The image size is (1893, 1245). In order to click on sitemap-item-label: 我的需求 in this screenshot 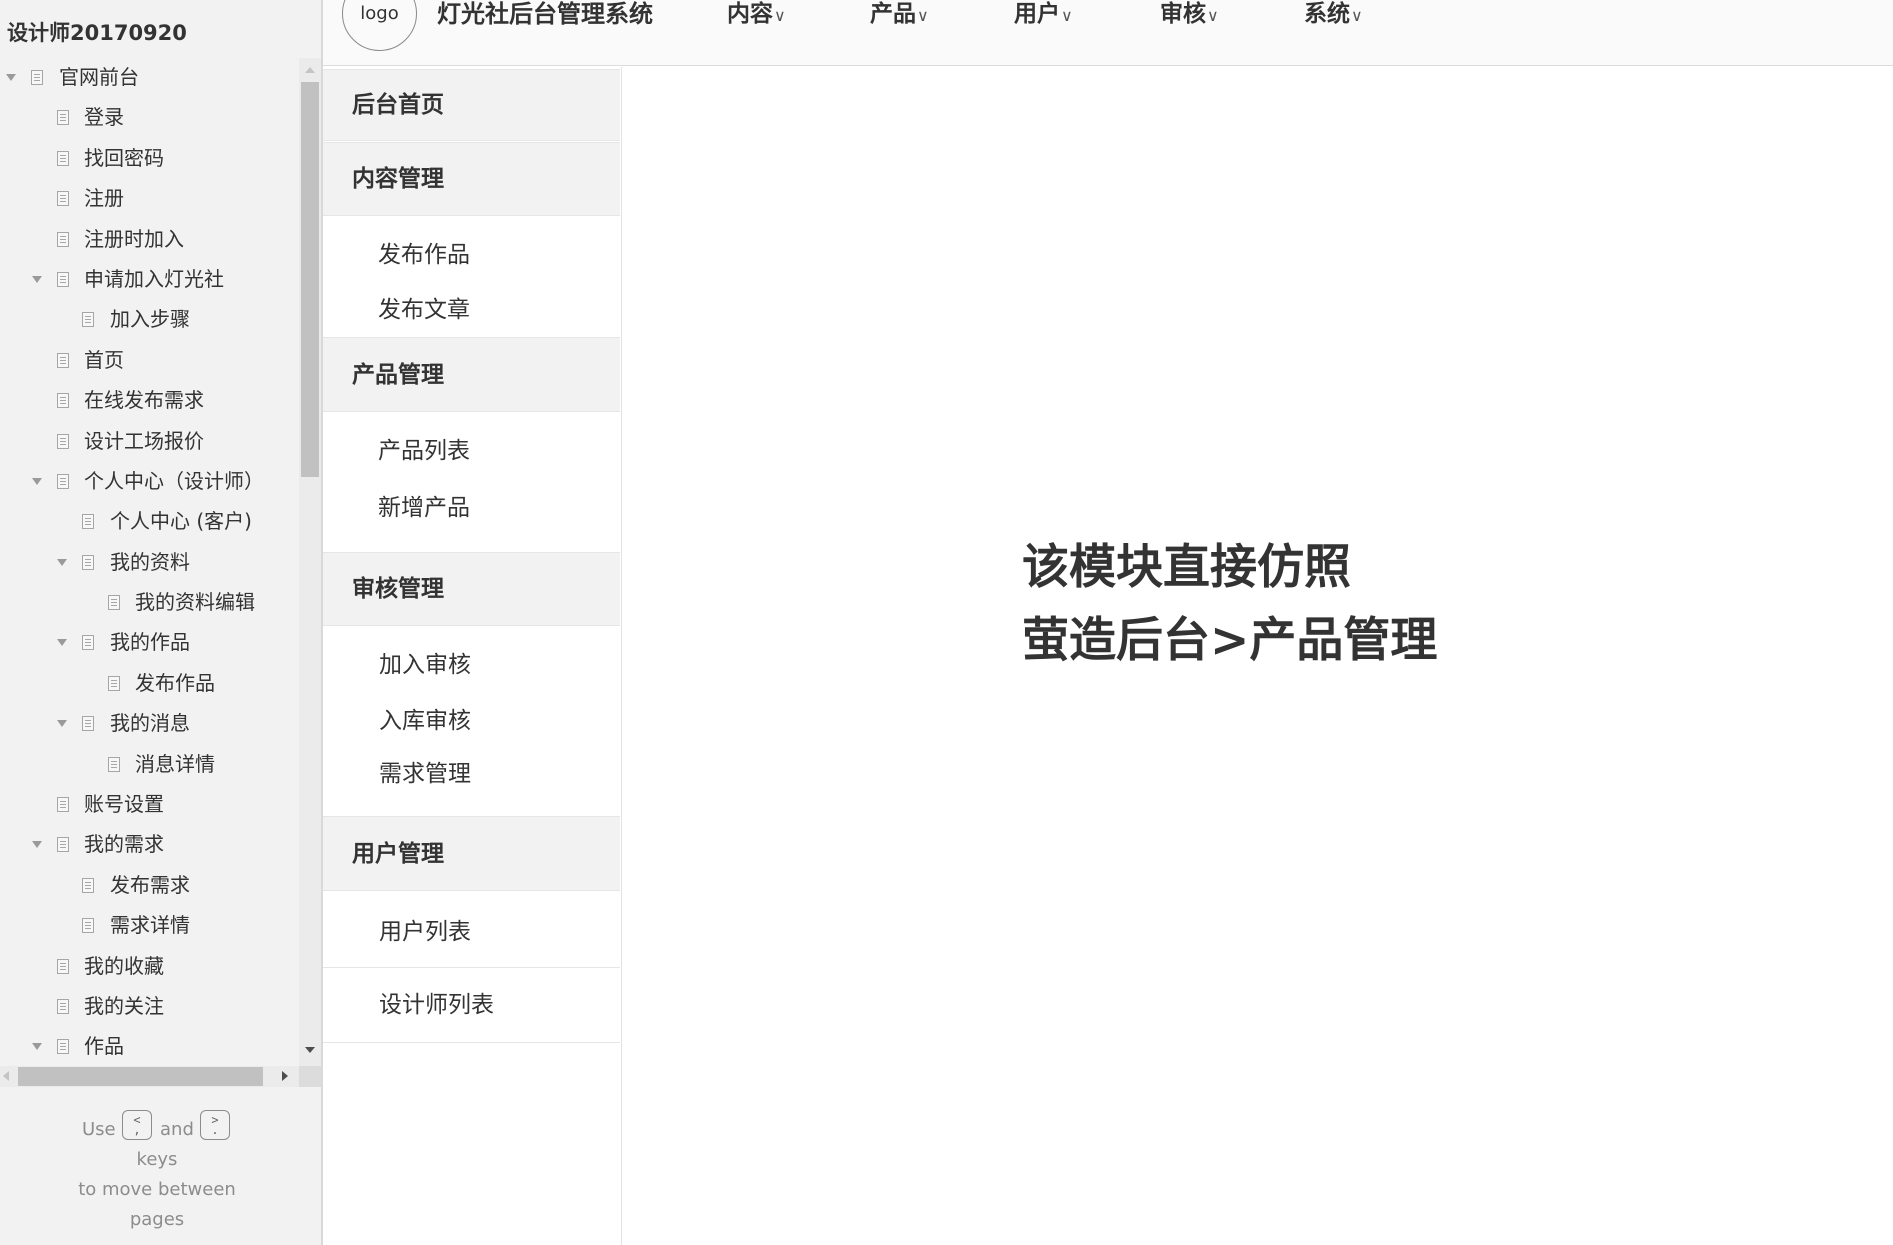, I will do `click(124, 844)`.